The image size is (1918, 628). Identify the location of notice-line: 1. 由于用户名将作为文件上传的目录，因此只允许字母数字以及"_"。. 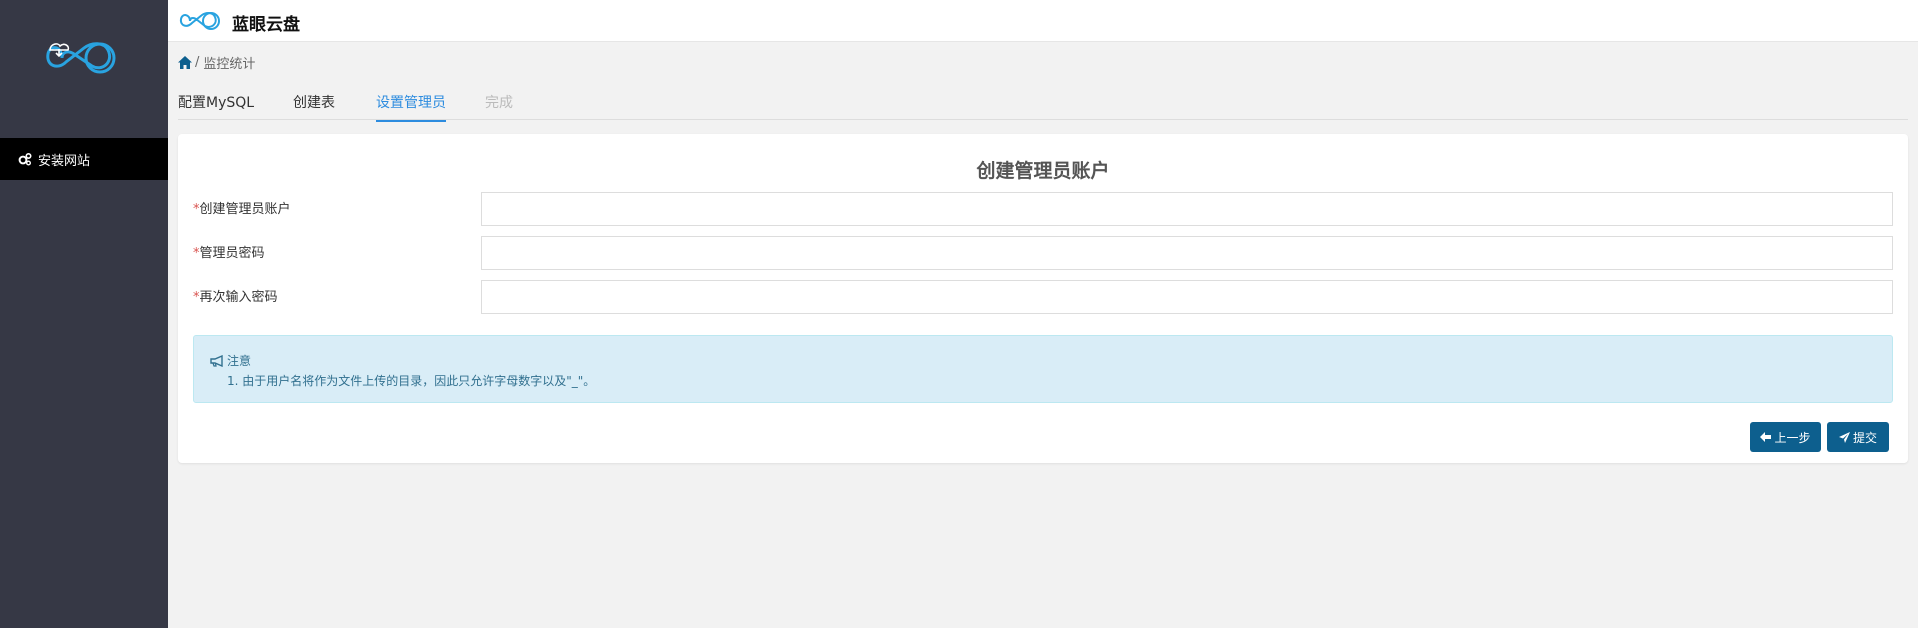
(411, 381).